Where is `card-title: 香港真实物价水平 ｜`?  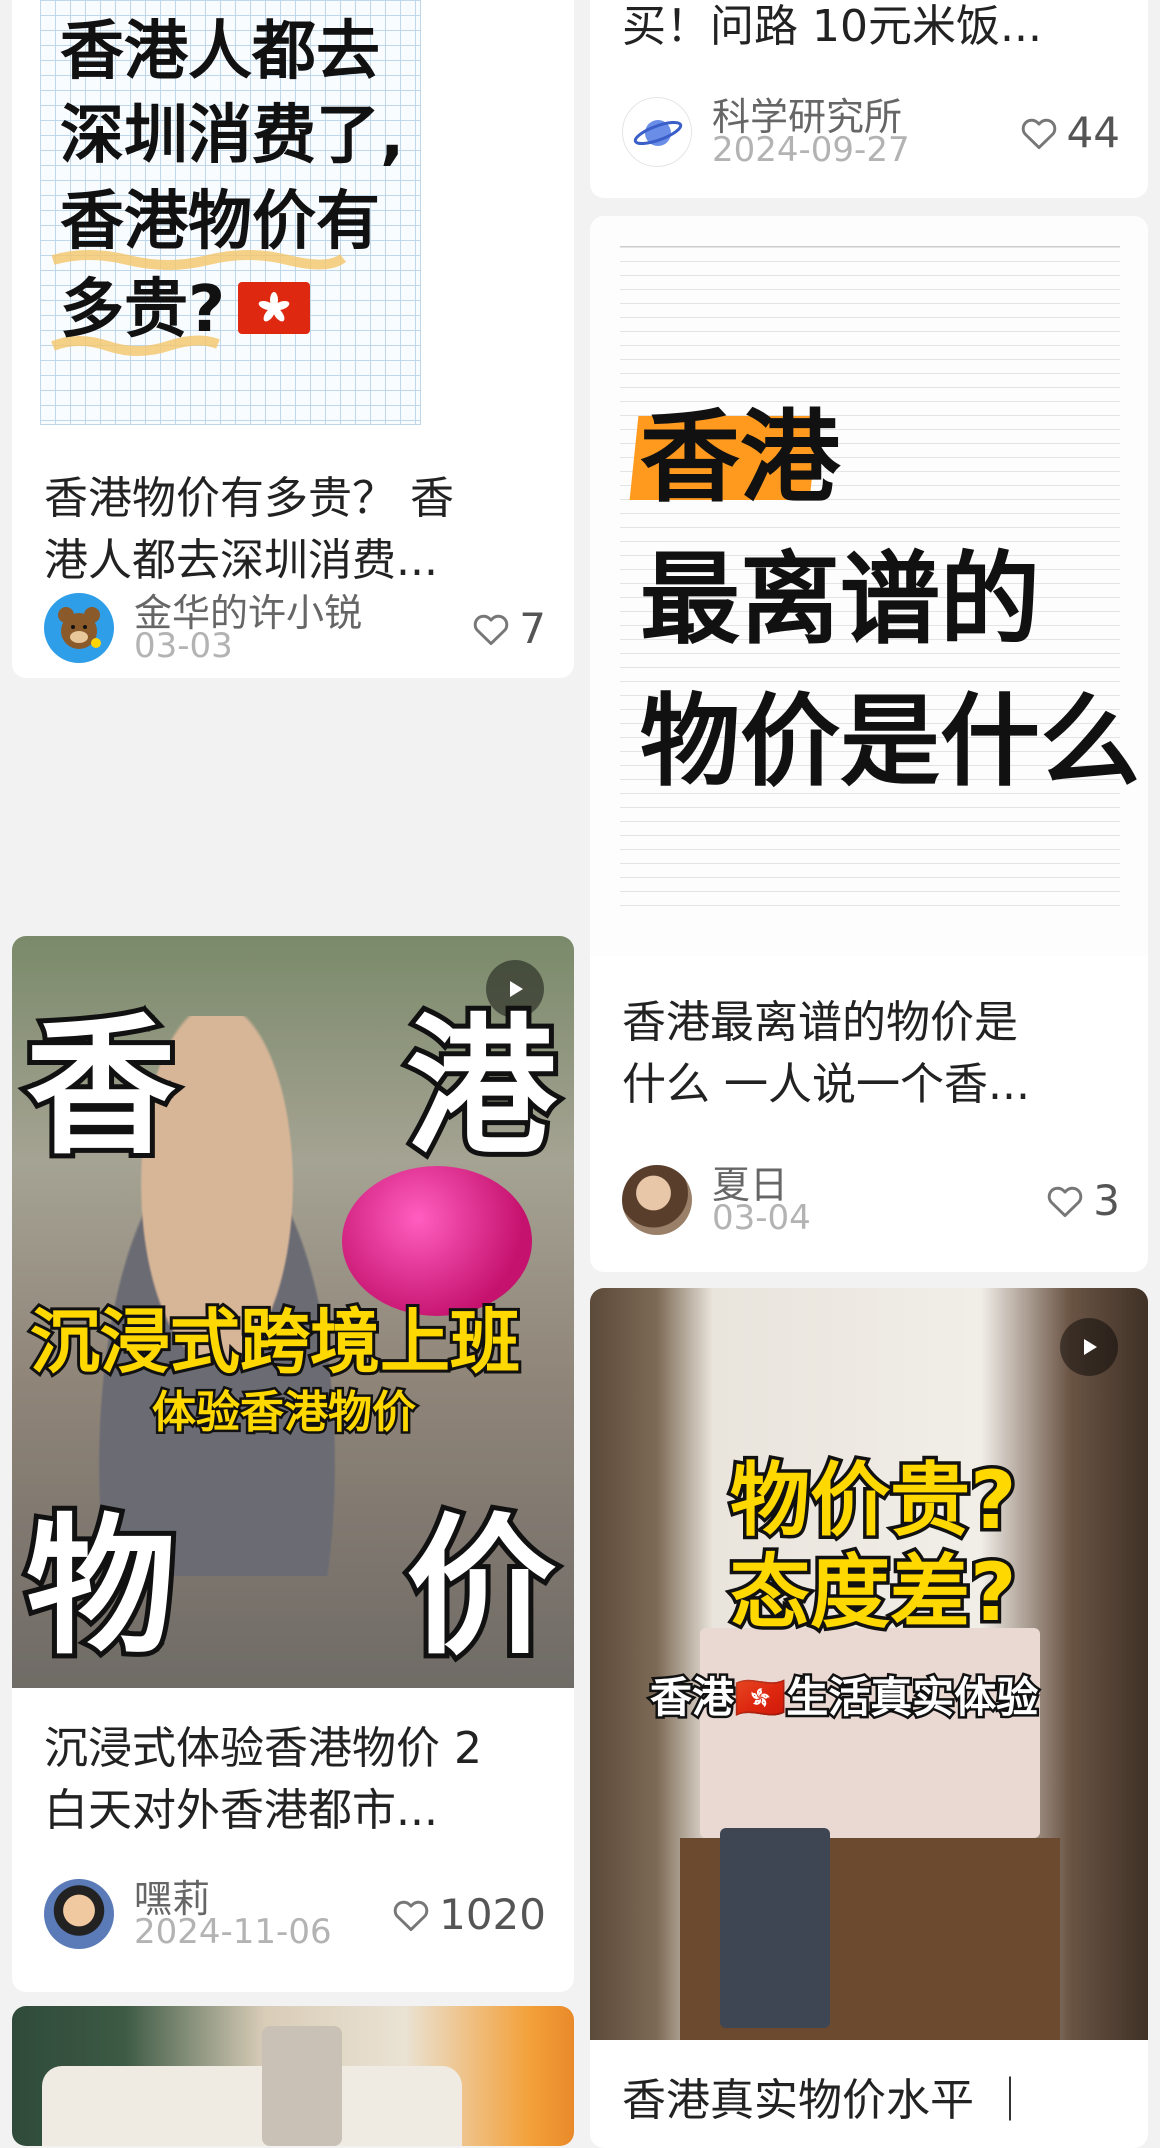
card-title: 香港真实物价水平 ｜ is located at coordinates (871, 2101).